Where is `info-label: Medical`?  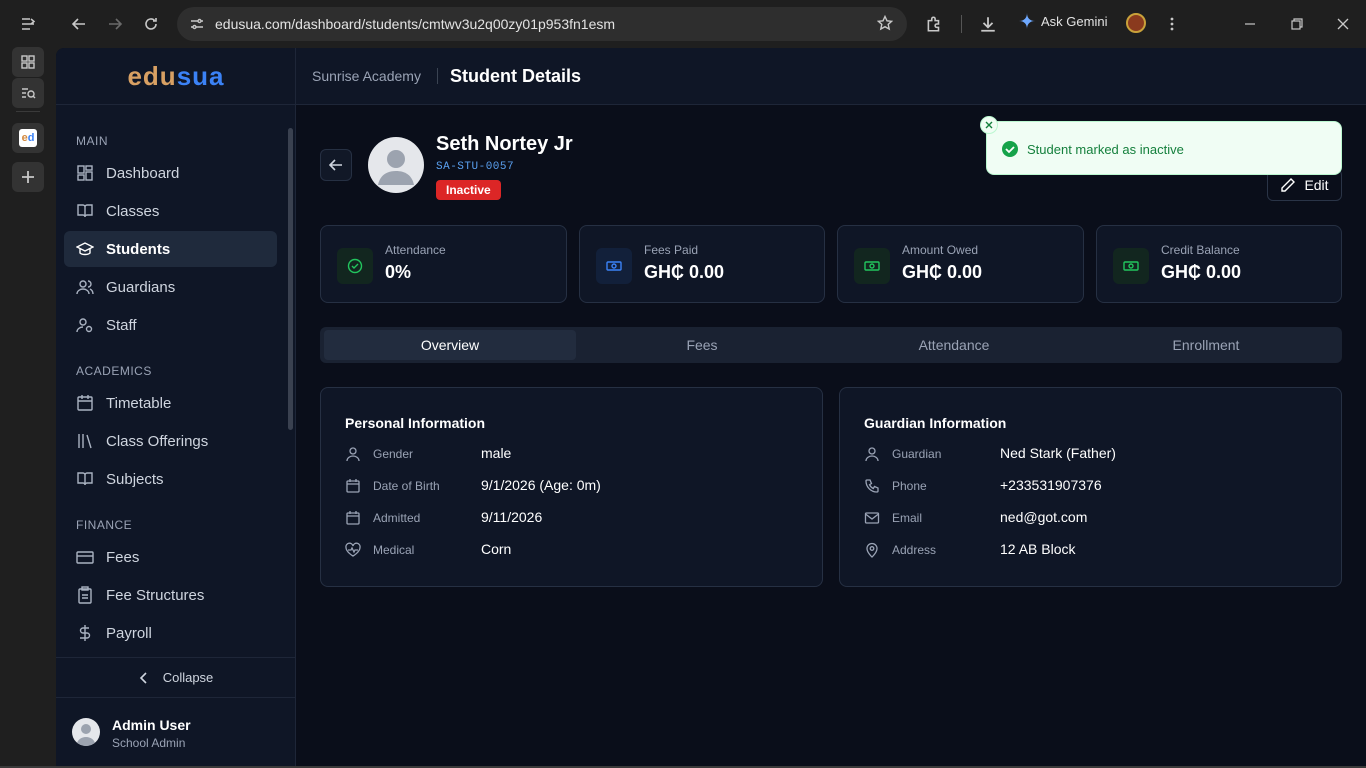
info-label: Medical is located at coordinates (394, 550).